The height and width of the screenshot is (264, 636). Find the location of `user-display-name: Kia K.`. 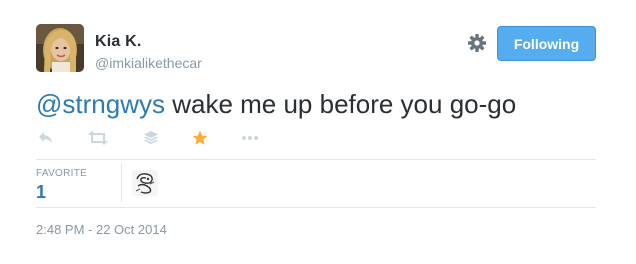

user-display-name: Kia K. is located at coordinates (118, 42).